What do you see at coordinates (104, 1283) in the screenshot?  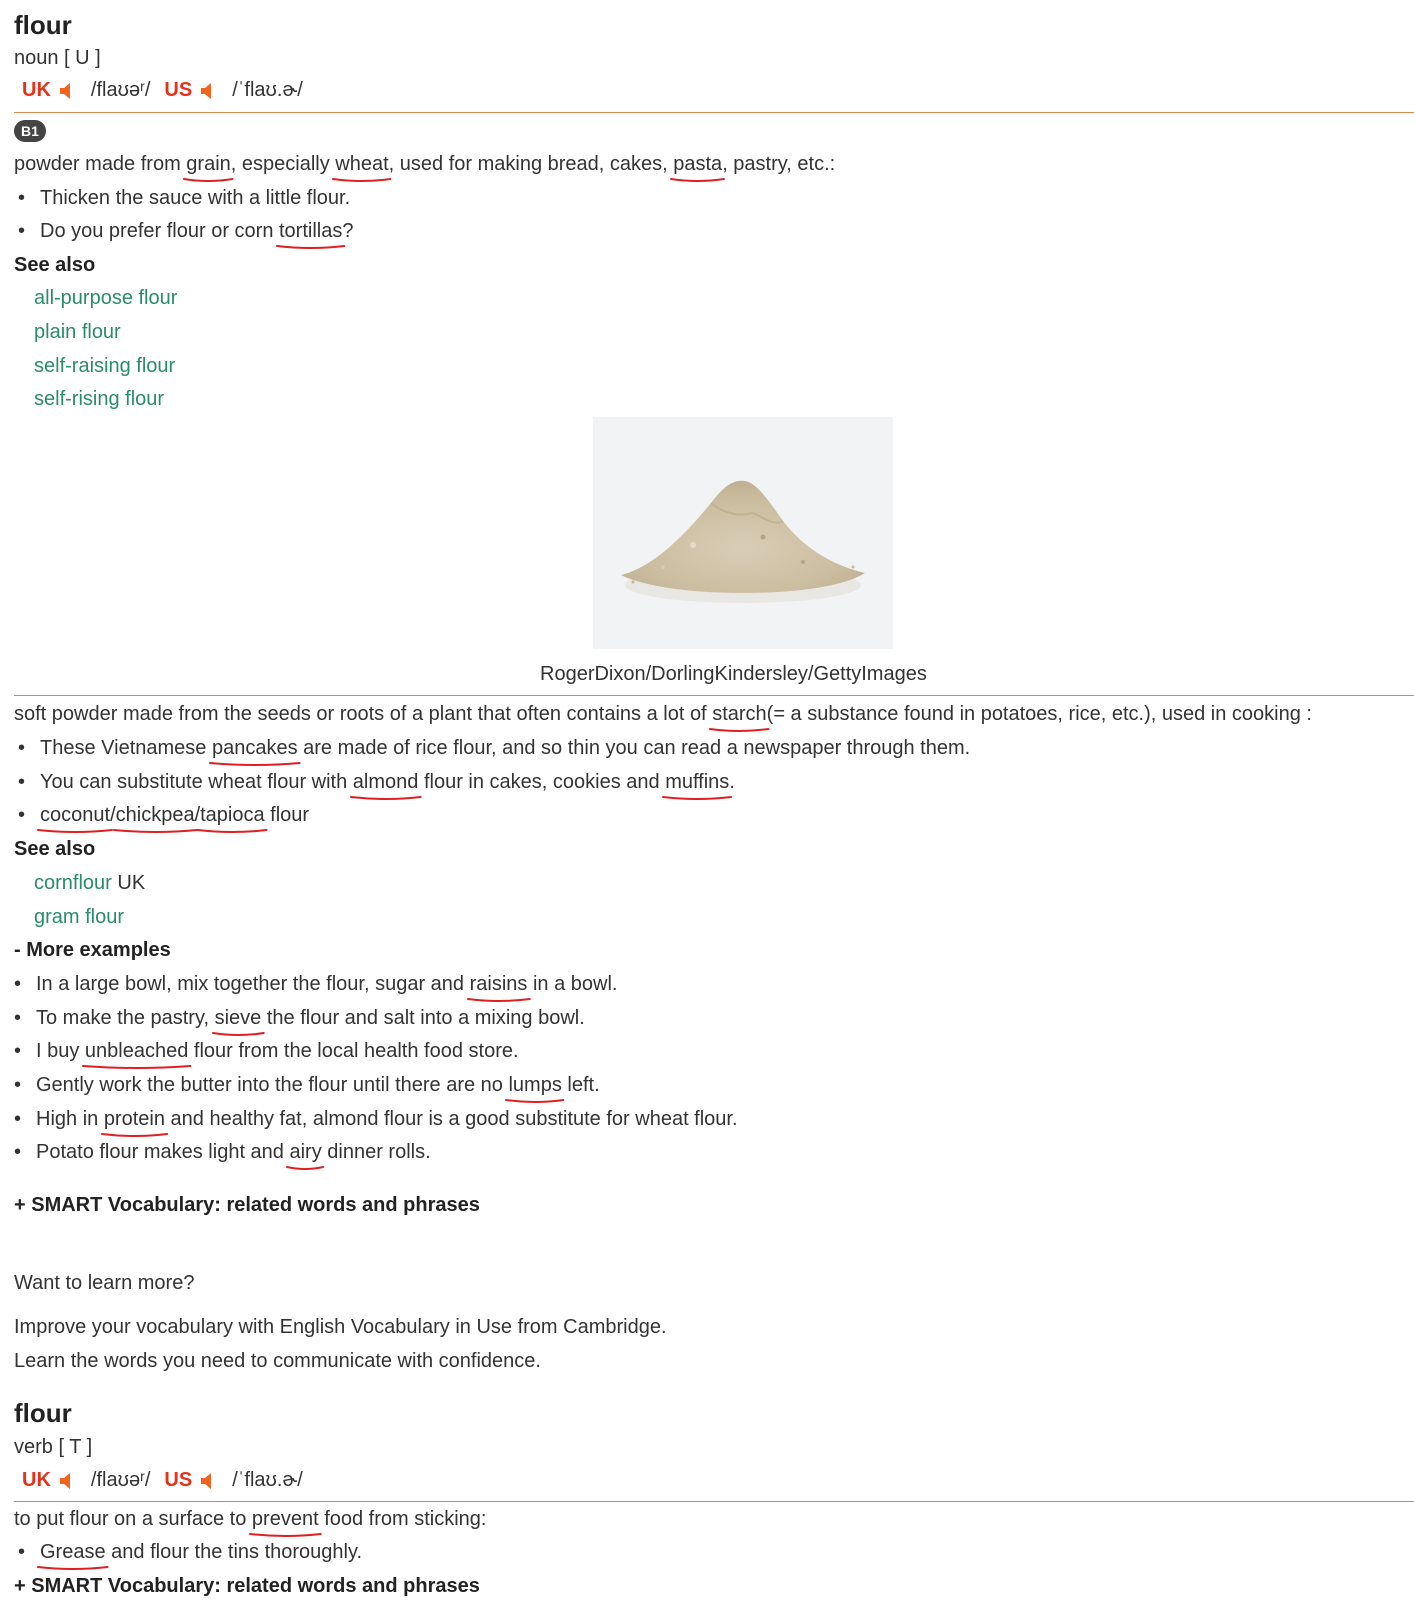 I see `promo-heading: Want to learn more?` at bounding box center [104, 1283].